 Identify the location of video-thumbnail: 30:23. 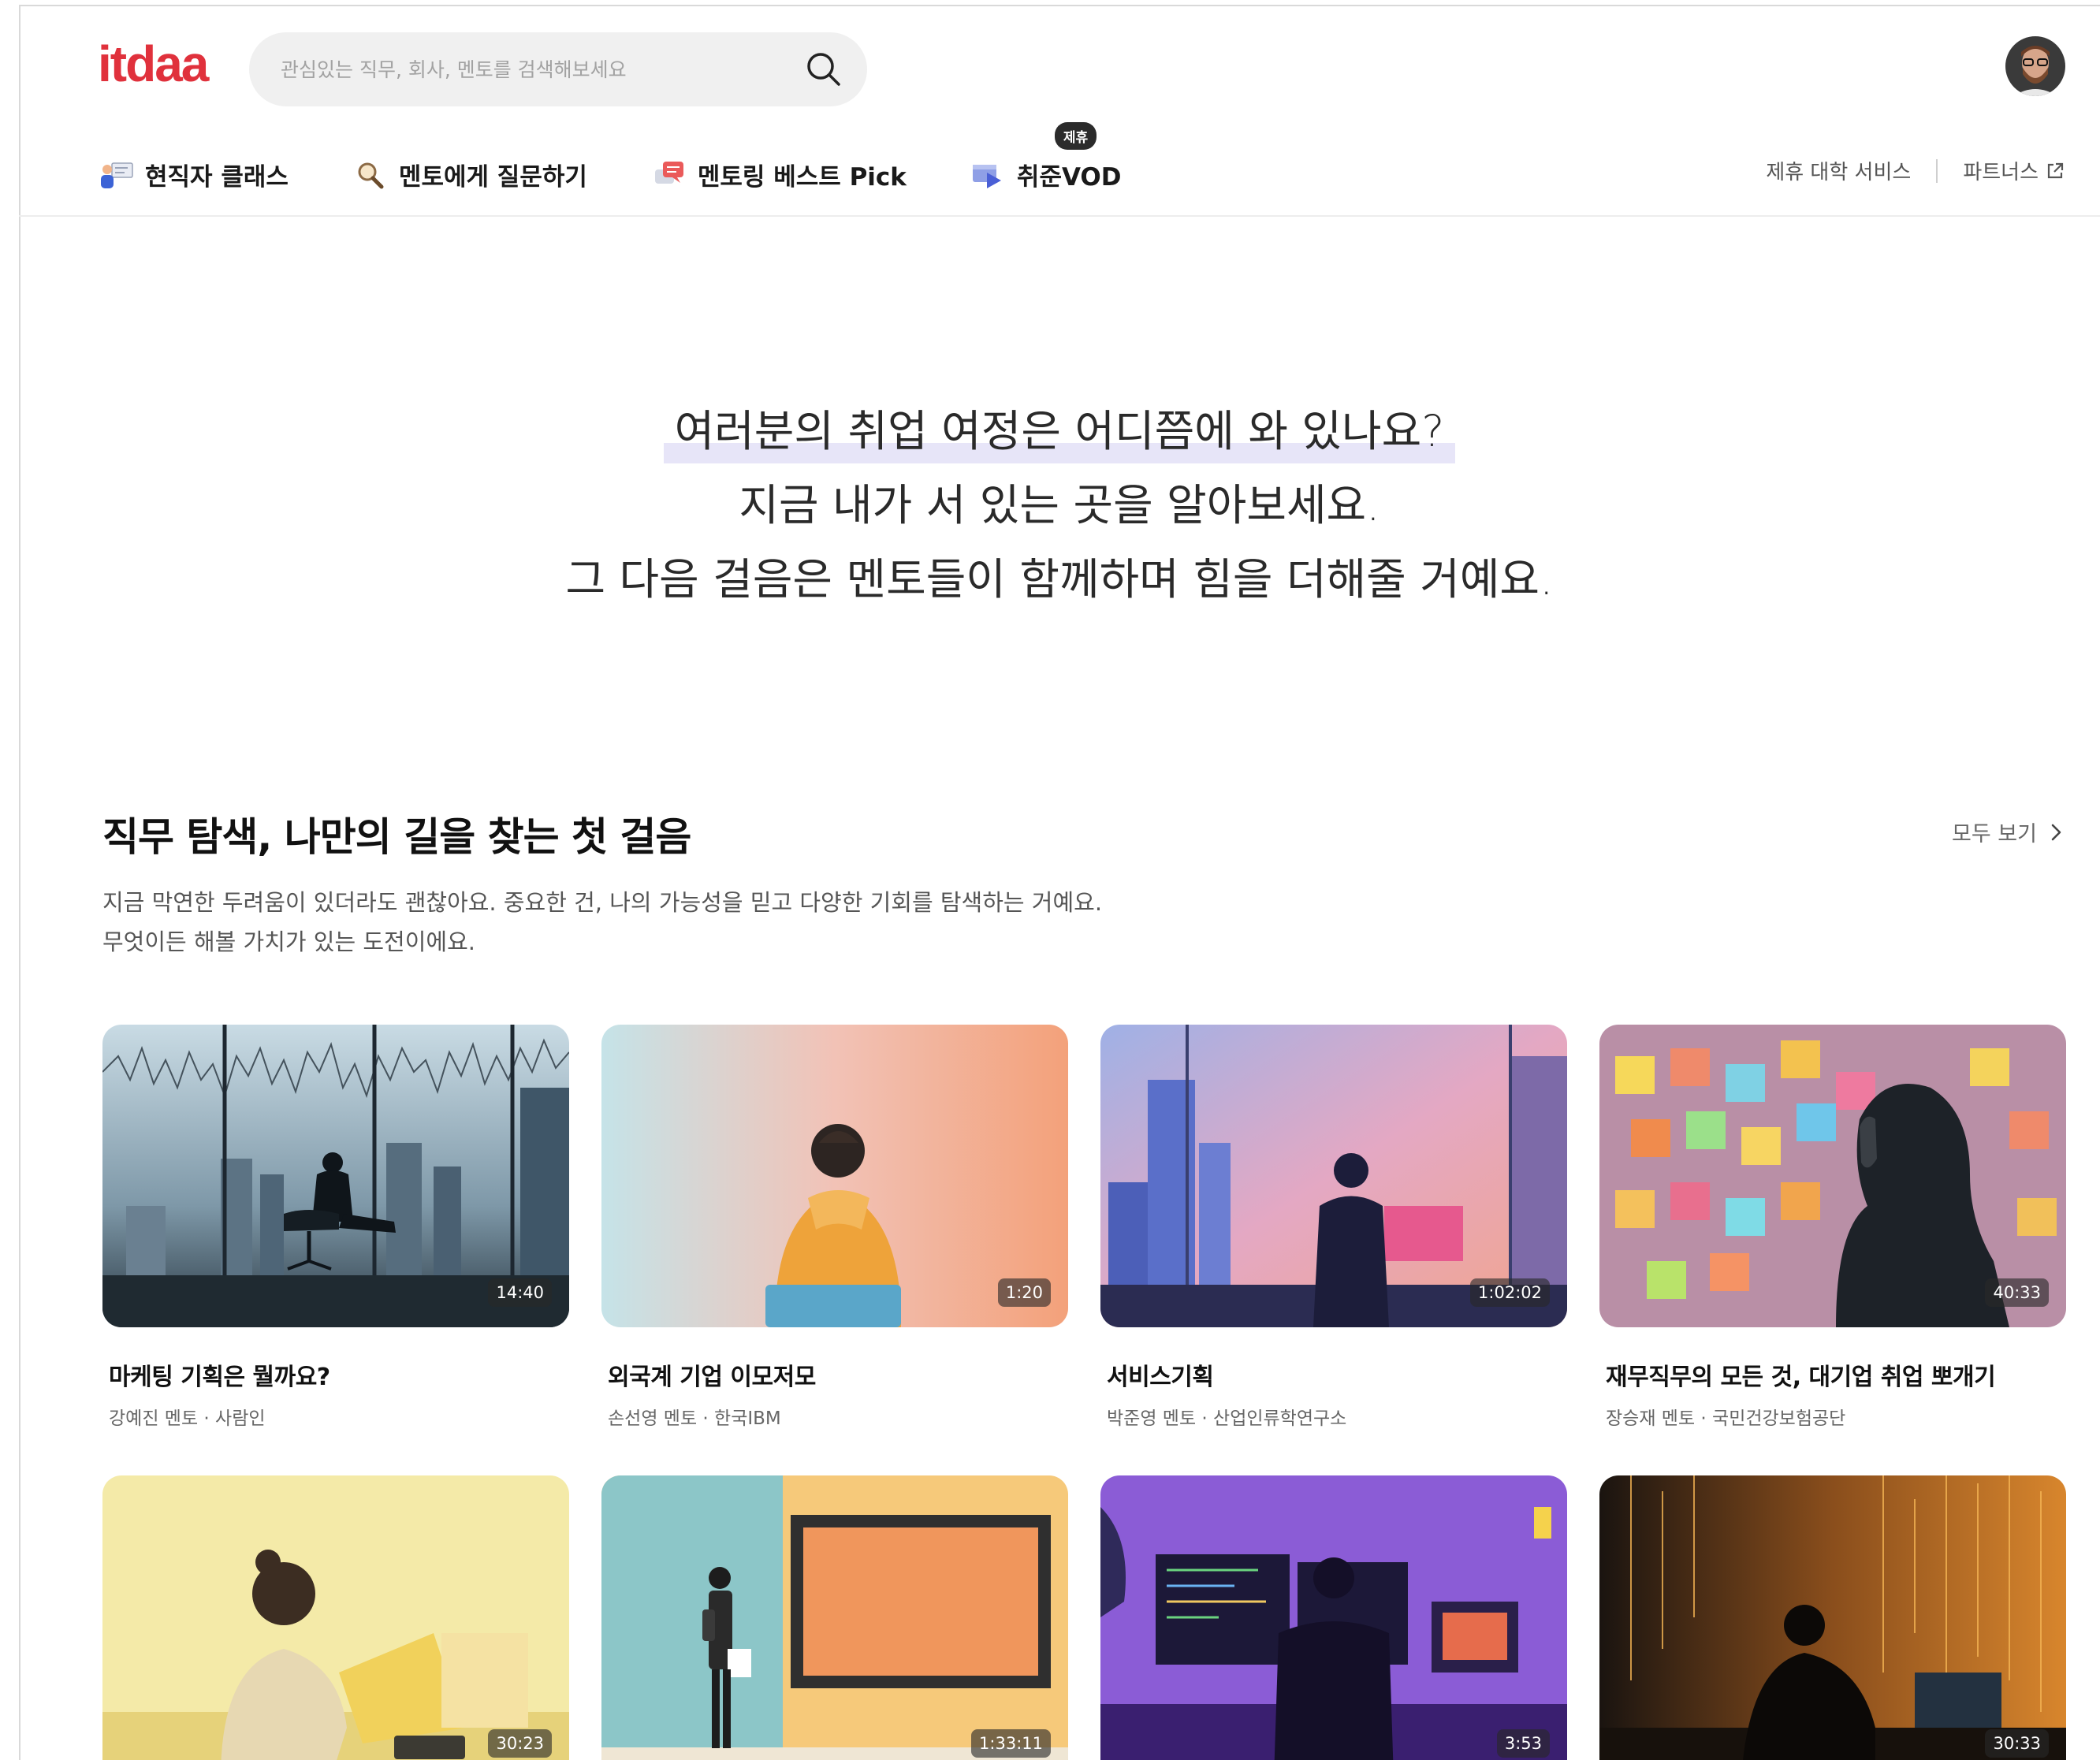
(335, 1617).